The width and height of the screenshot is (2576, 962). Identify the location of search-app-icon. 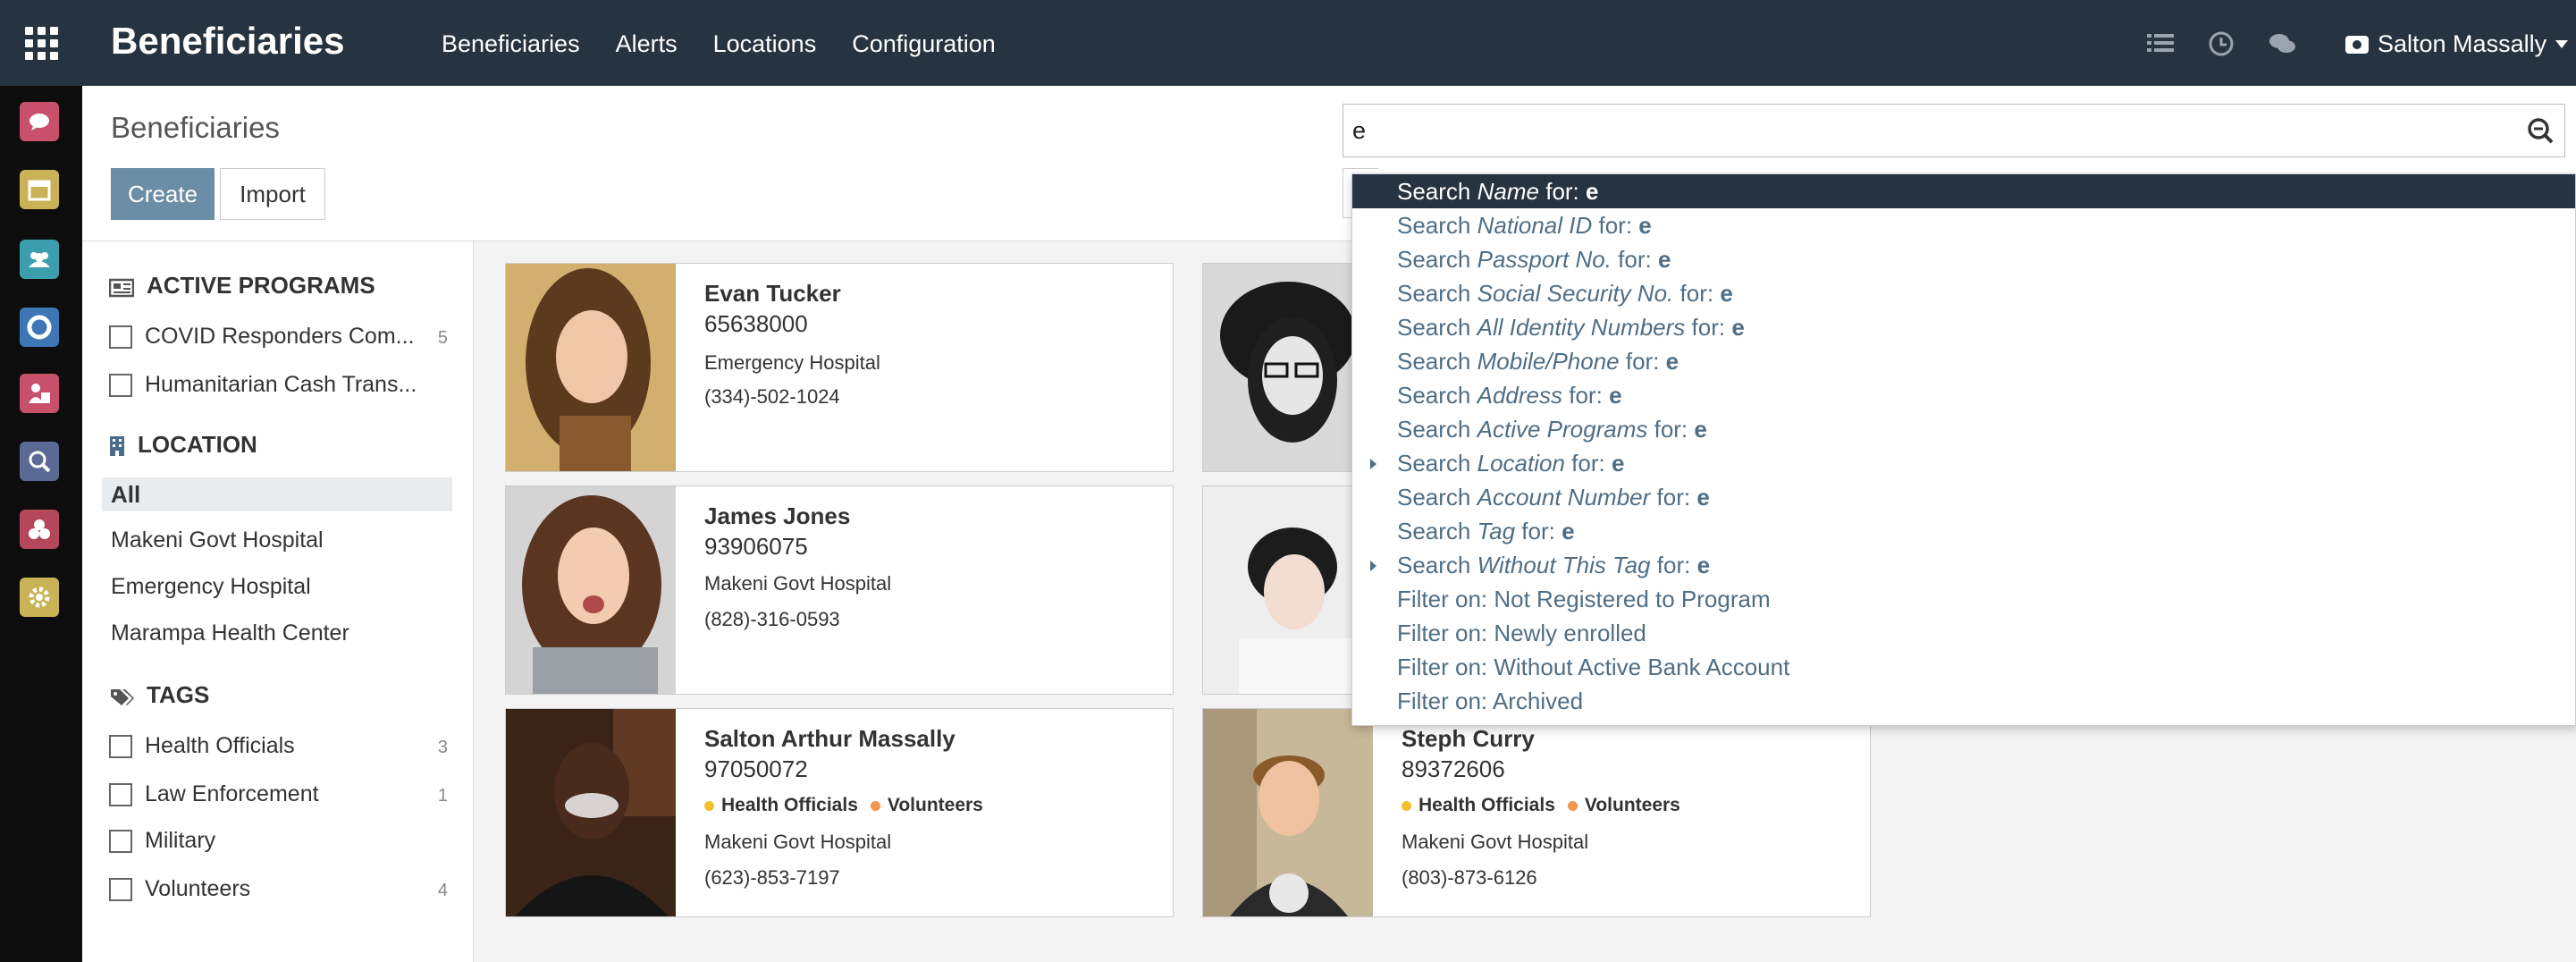
(40, 461).